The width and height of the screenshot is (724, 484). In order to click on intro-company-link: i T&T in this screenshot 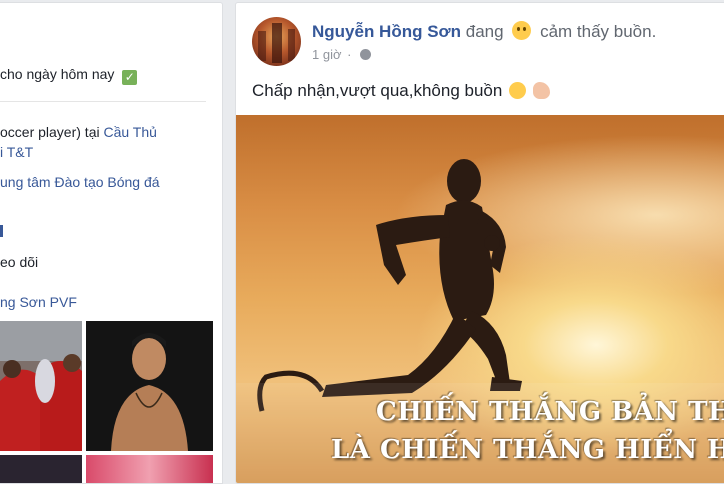, I will do `click(16, 152)`.